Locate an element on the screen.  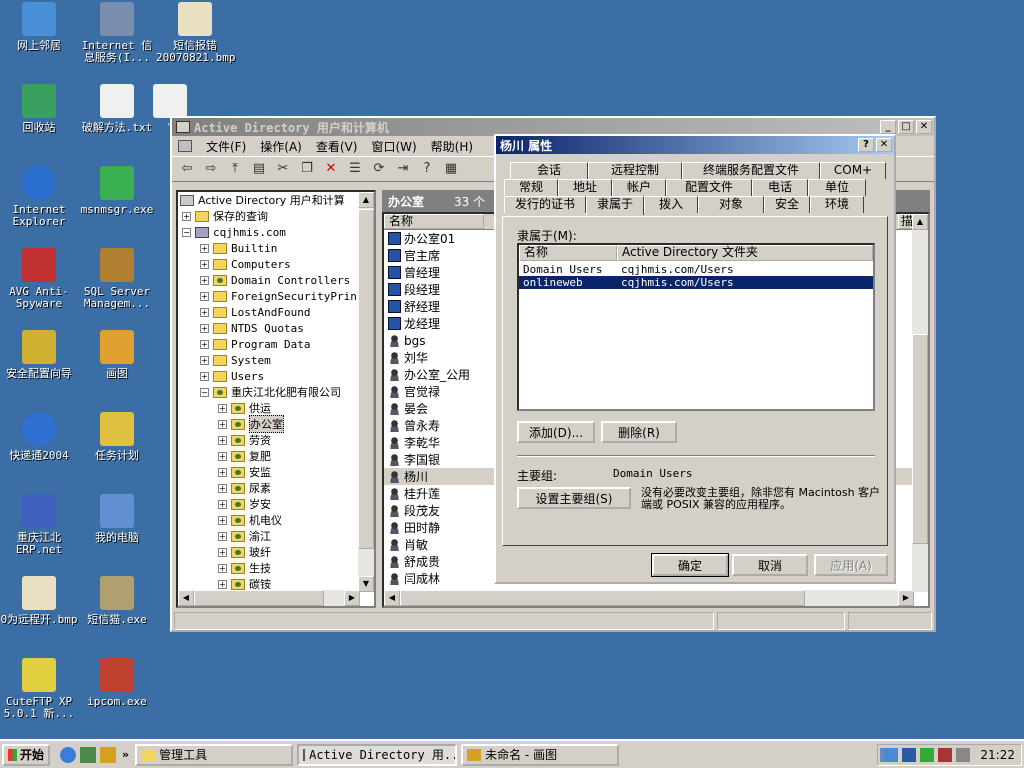
dialog-titlebar: 杨川 属性 ? ✕ is located at coordinates (695, 145).